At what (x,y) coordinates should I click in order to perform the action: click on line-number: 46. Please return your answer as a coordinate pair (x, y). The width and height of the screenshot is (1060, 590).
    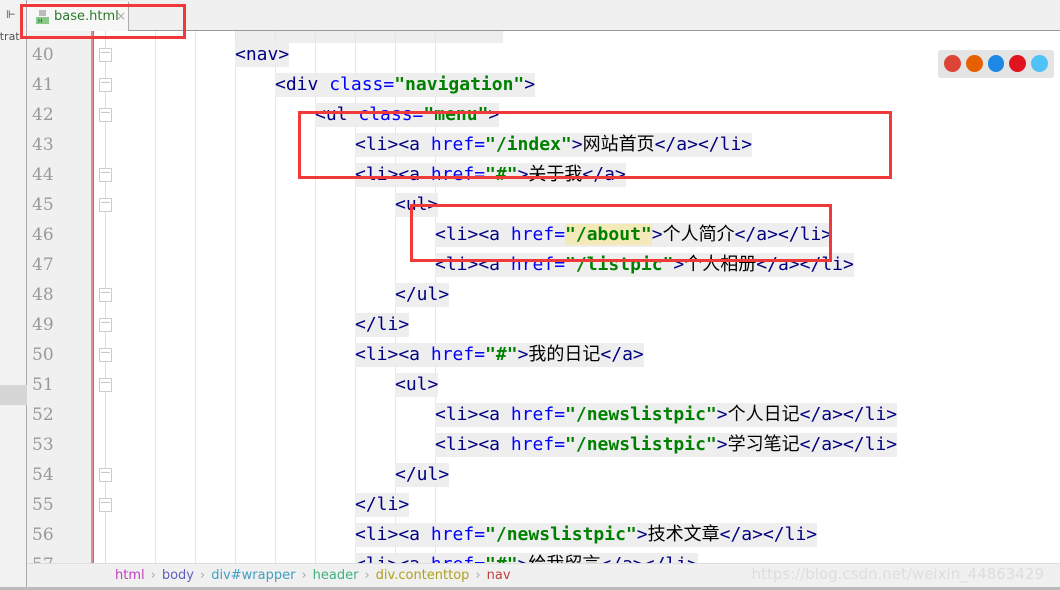
    Looking at the image, I should click on (43, 235).